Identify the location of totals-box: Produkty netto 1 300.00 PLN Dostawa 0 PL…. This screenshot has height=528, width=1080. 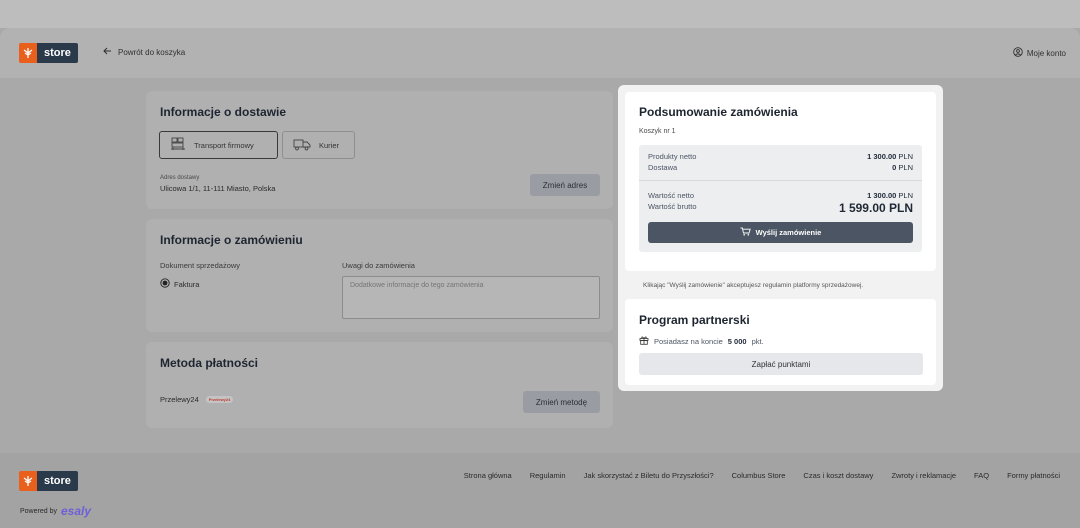
(780, 198).